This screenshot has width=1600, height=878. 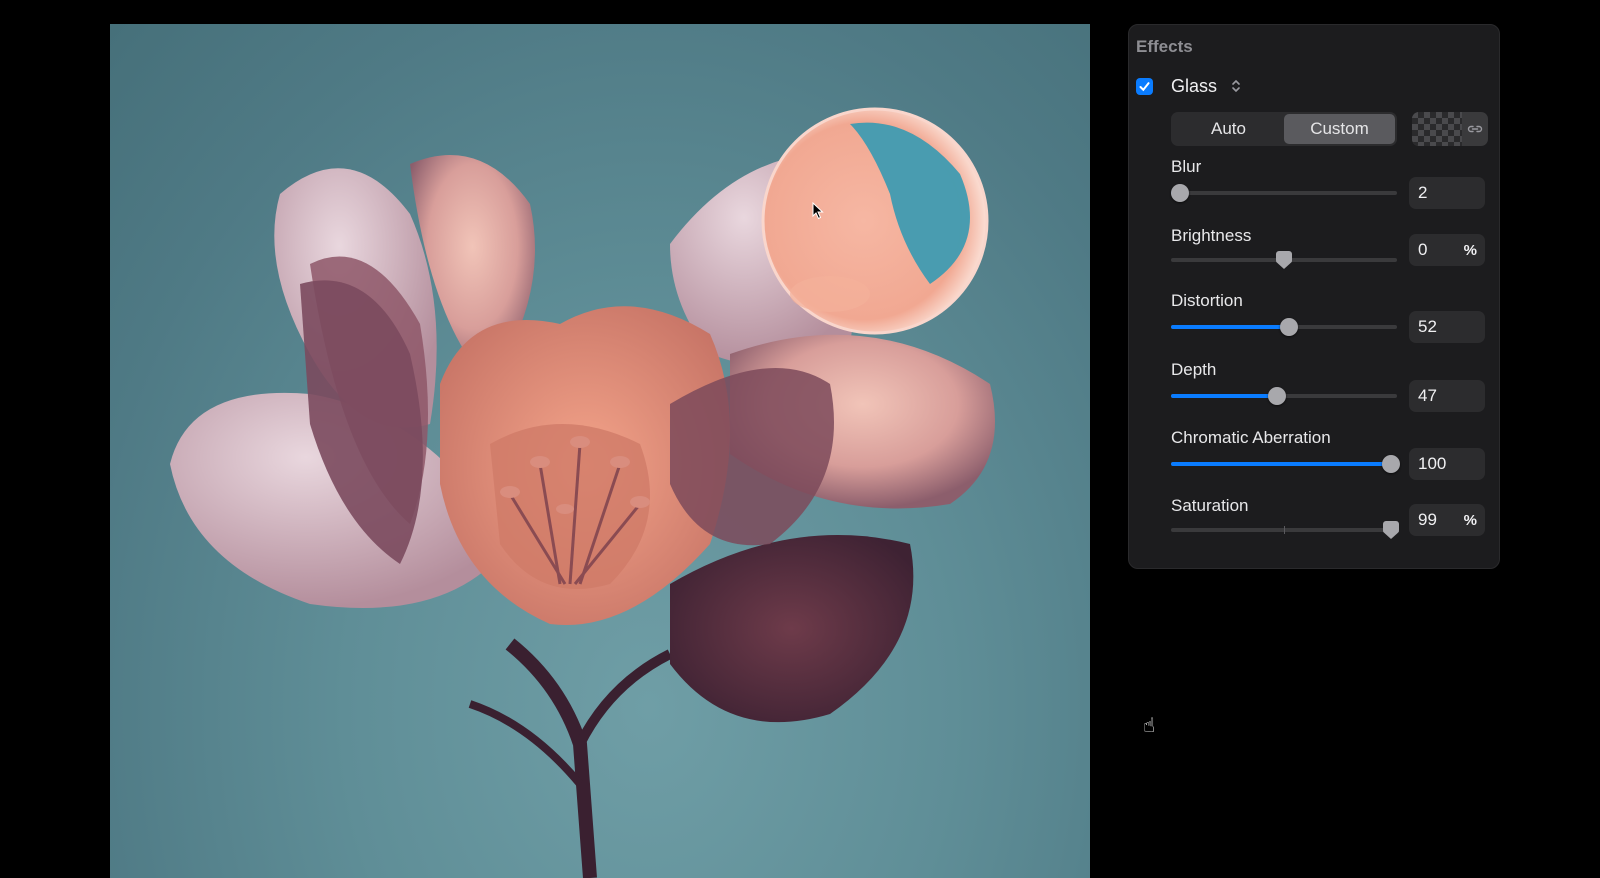 I want to click on saturation-value: 99, so click(x=1427, y=519).